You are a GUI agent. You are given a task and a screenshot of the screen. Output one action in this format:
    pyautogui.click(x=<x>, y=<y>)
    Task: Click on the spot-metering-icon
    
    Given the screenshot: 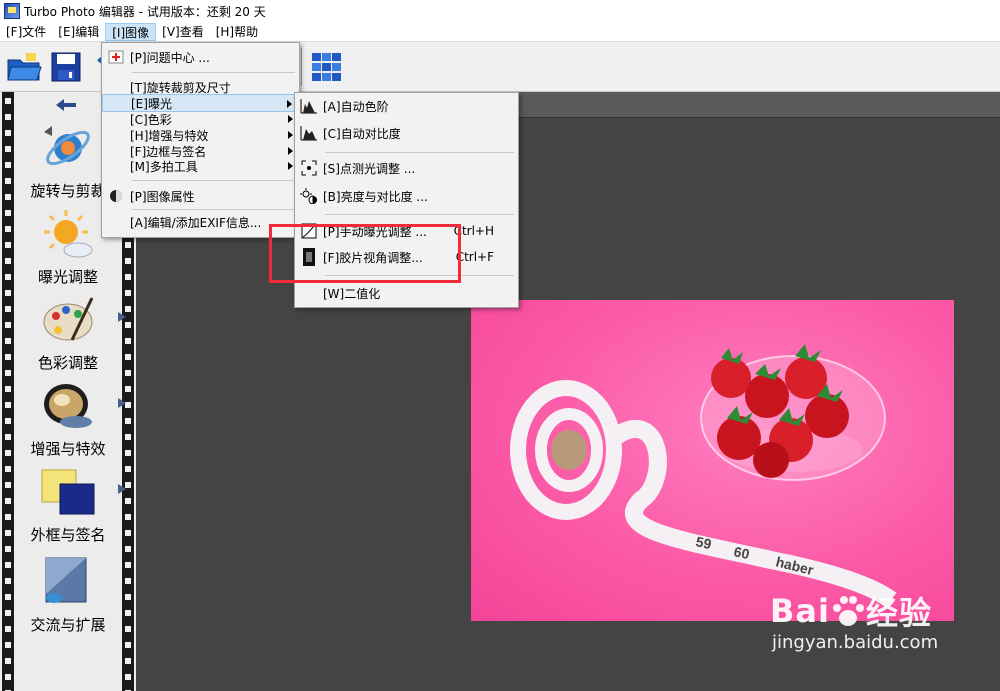 What is the action you would take?
    pyautogui.click(x=309, y=168)
    